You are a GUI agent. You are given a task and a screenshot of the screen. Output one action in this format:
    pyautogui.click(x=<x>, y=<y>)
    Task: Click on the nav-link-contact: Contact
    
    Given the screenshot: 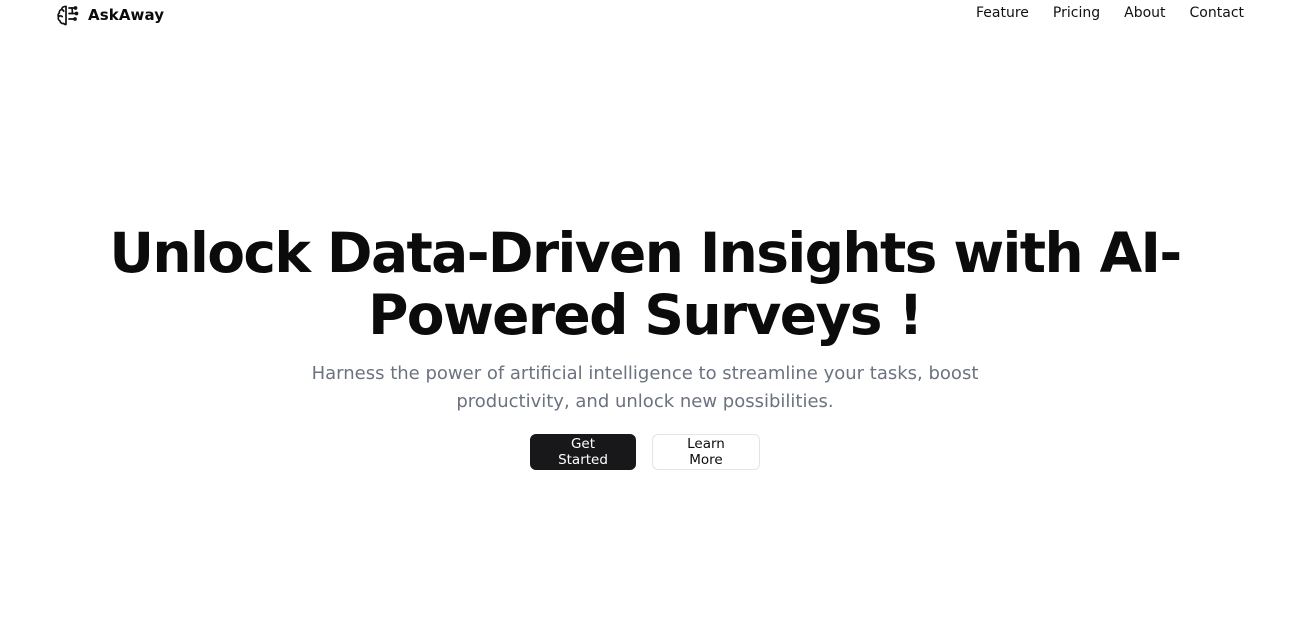 What is the action you would take?
    pyautogui.click(x=1217, y=13)
    